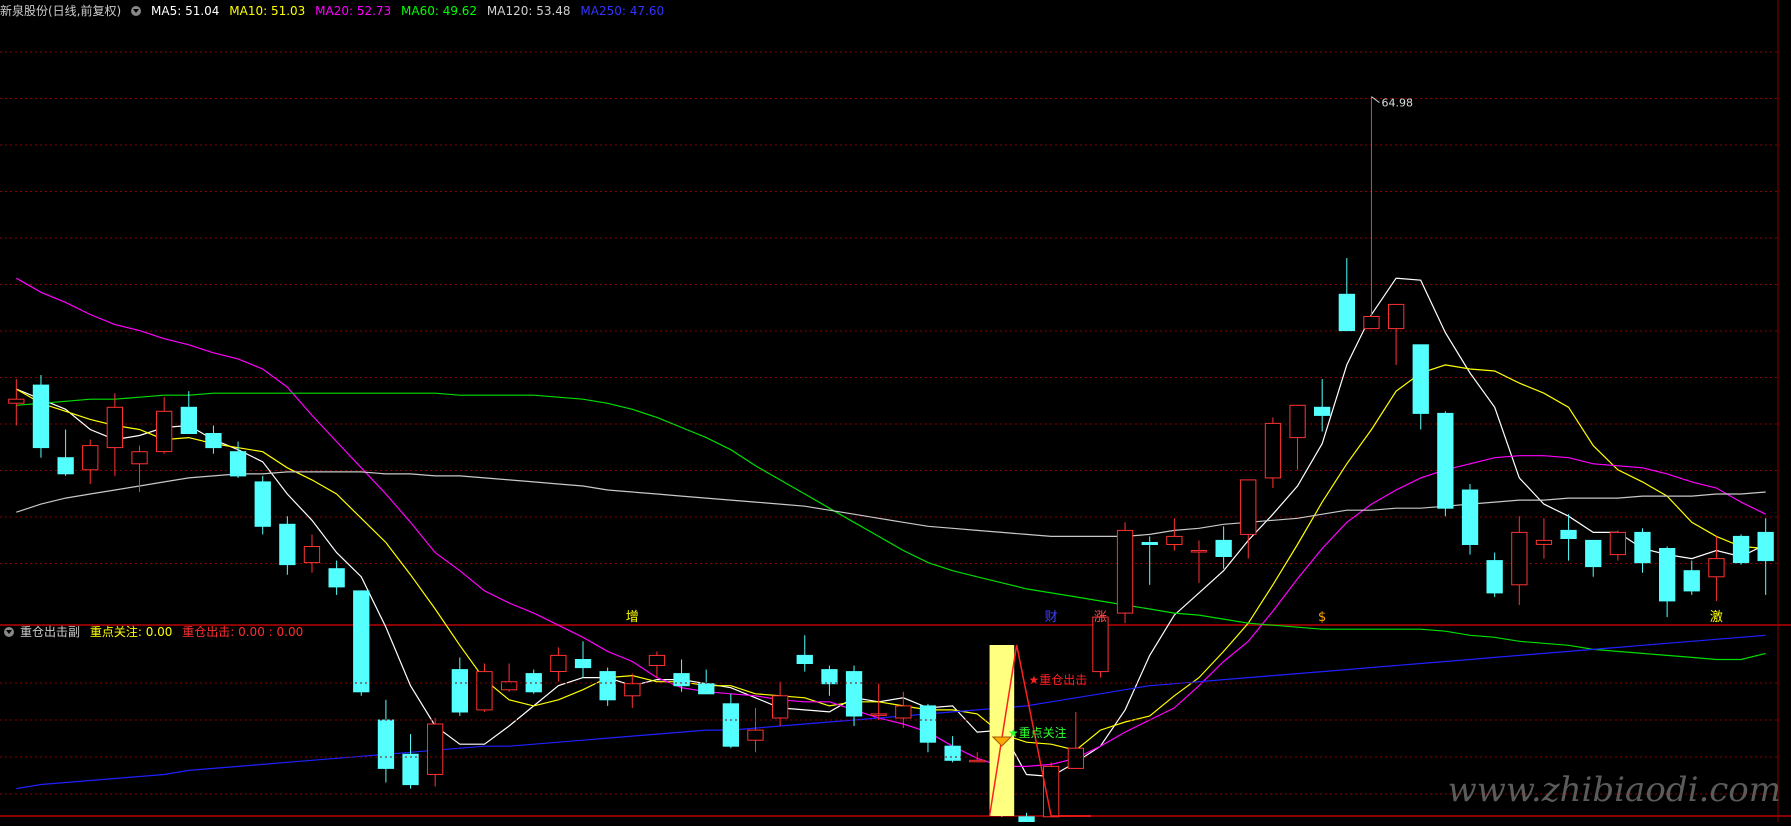 This screenshot has width=1791, height=826. What do you see at coordinates (1322, 617) in the screenshot?
I see `event-marker: $` at bounding box center [1322, 617].